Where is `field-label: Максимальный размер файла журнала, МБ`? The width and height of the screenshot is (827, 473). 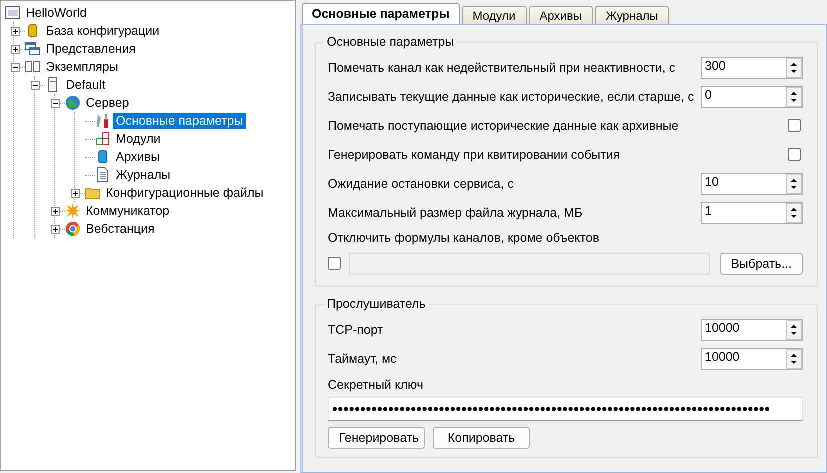
field-label: Максимальный размер файла журнала, МБ is located at coordinates (455, 213).